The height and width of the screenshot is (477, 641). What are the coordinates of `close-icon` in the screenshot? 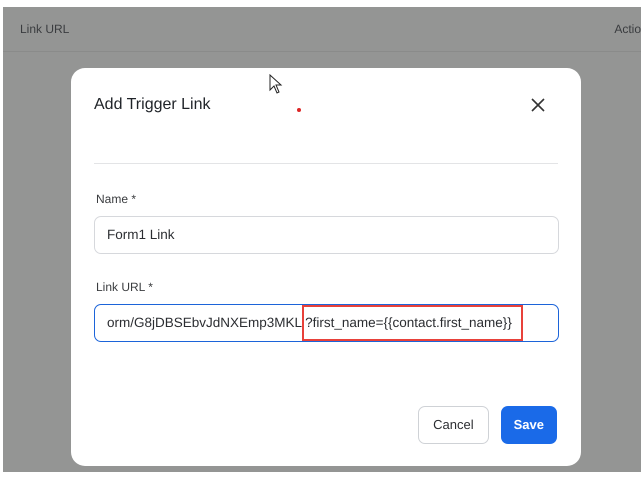 It's located at (538, 105).